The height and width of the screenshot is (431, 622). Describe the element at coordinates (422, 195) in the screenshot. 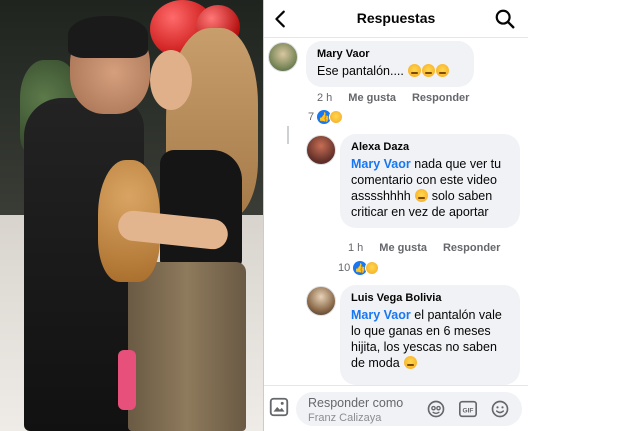

I see `smiling-emoji-icon` at that location.